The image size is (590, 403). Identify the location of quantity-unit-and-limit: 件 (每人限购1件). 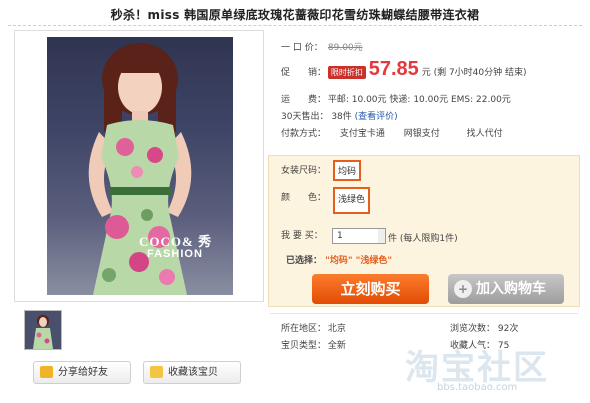
(423, 237).